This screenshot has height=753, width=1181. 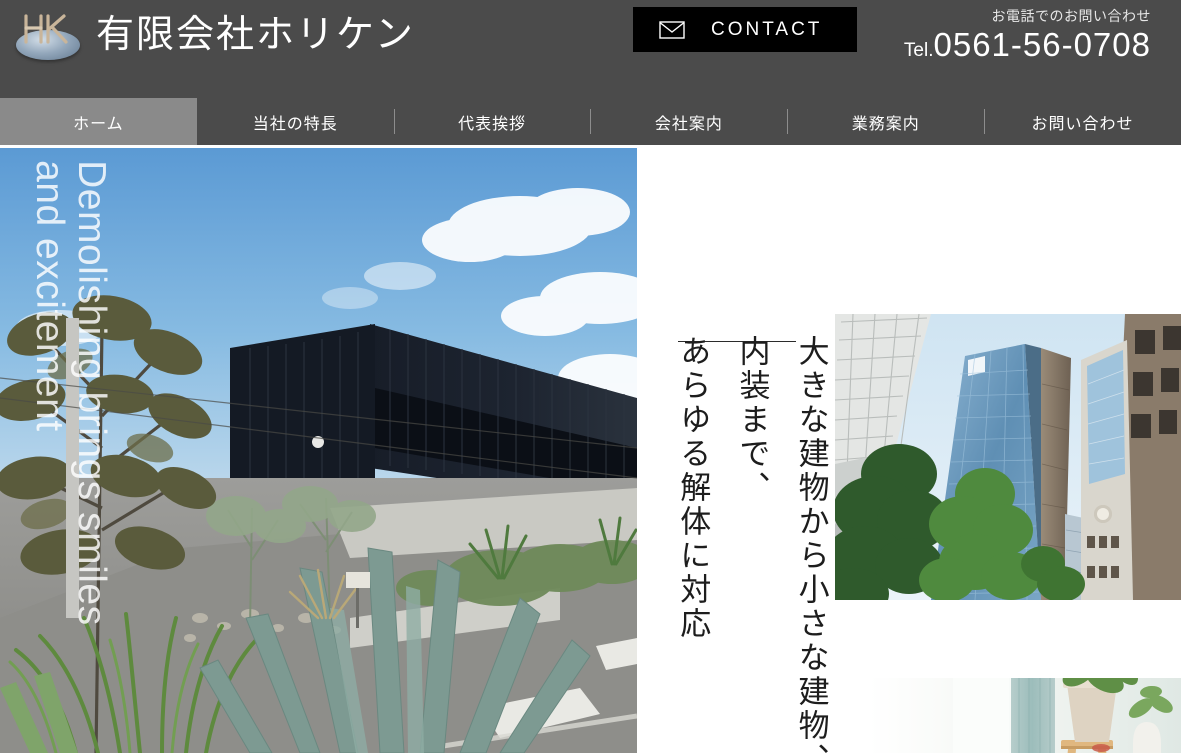 I want to click on nav-item-label: お問い合わせ, so click(x=1082, y=124).